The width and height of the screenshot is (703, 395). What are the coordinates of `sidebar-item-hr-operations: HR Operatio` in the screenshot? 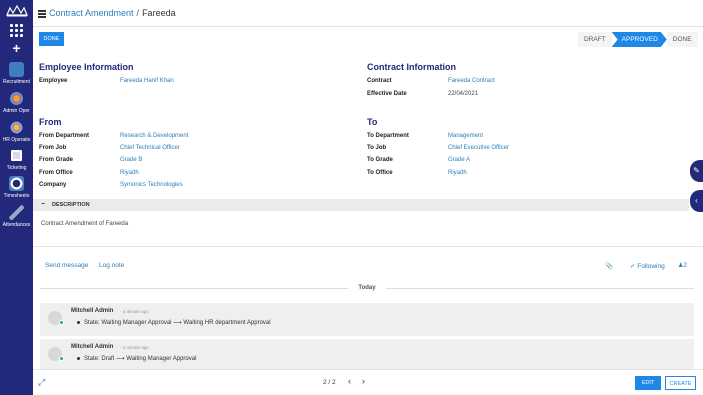 It's located at (16, 132).